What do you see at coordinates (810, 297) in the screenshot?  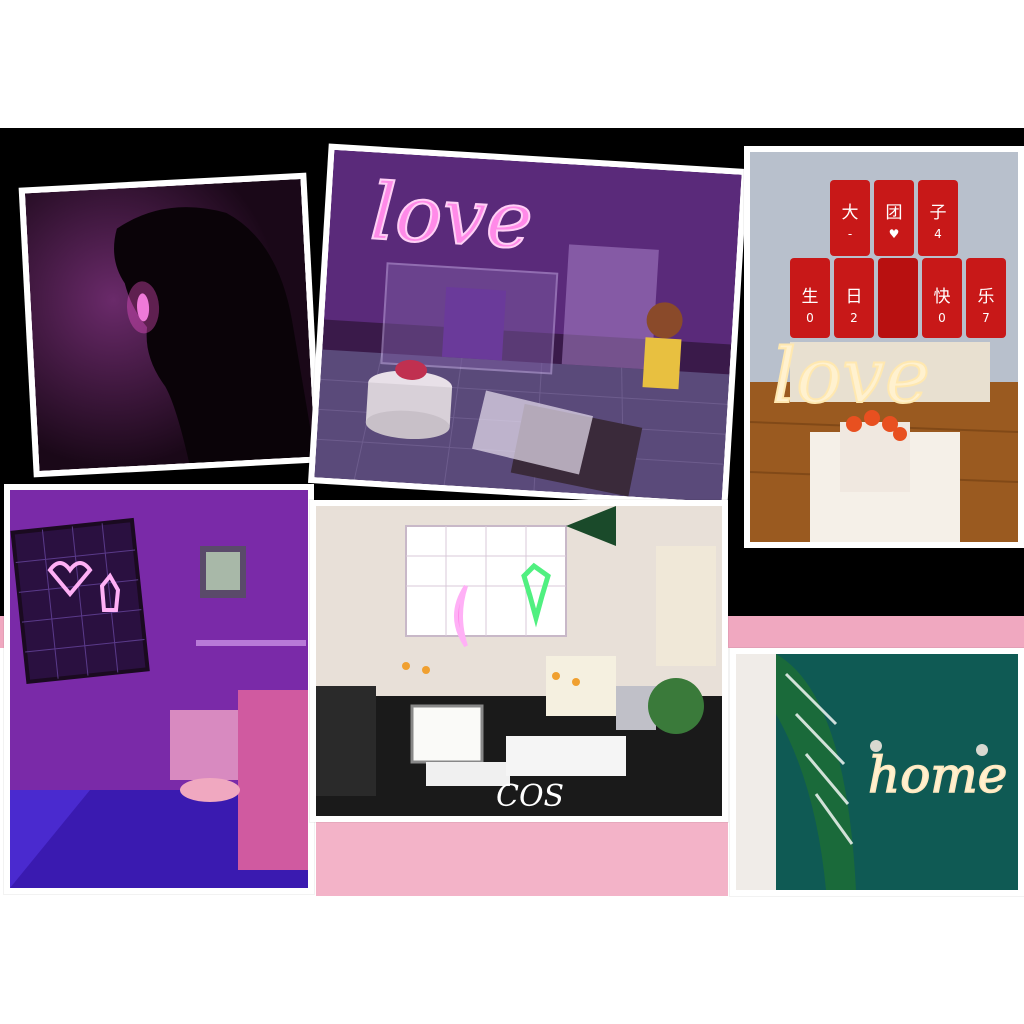 I see `can-char-4: 生` at bounding box center [810, 297].